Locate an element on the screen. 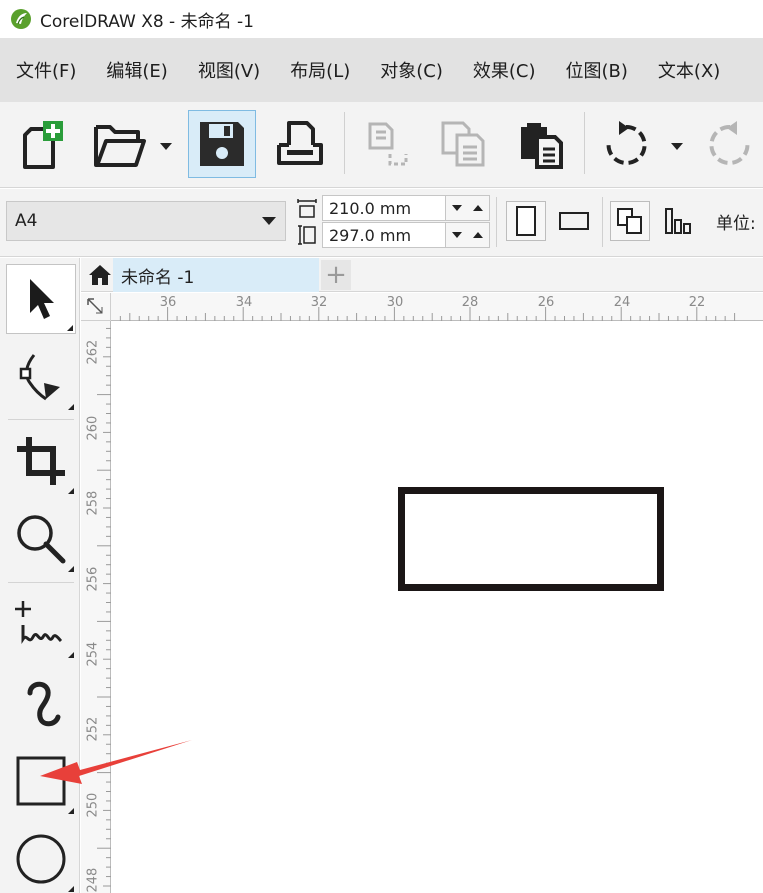 This screenshot has height=893, width=763. menu-layout: 布局(L) is located at coordinates (319, 70).